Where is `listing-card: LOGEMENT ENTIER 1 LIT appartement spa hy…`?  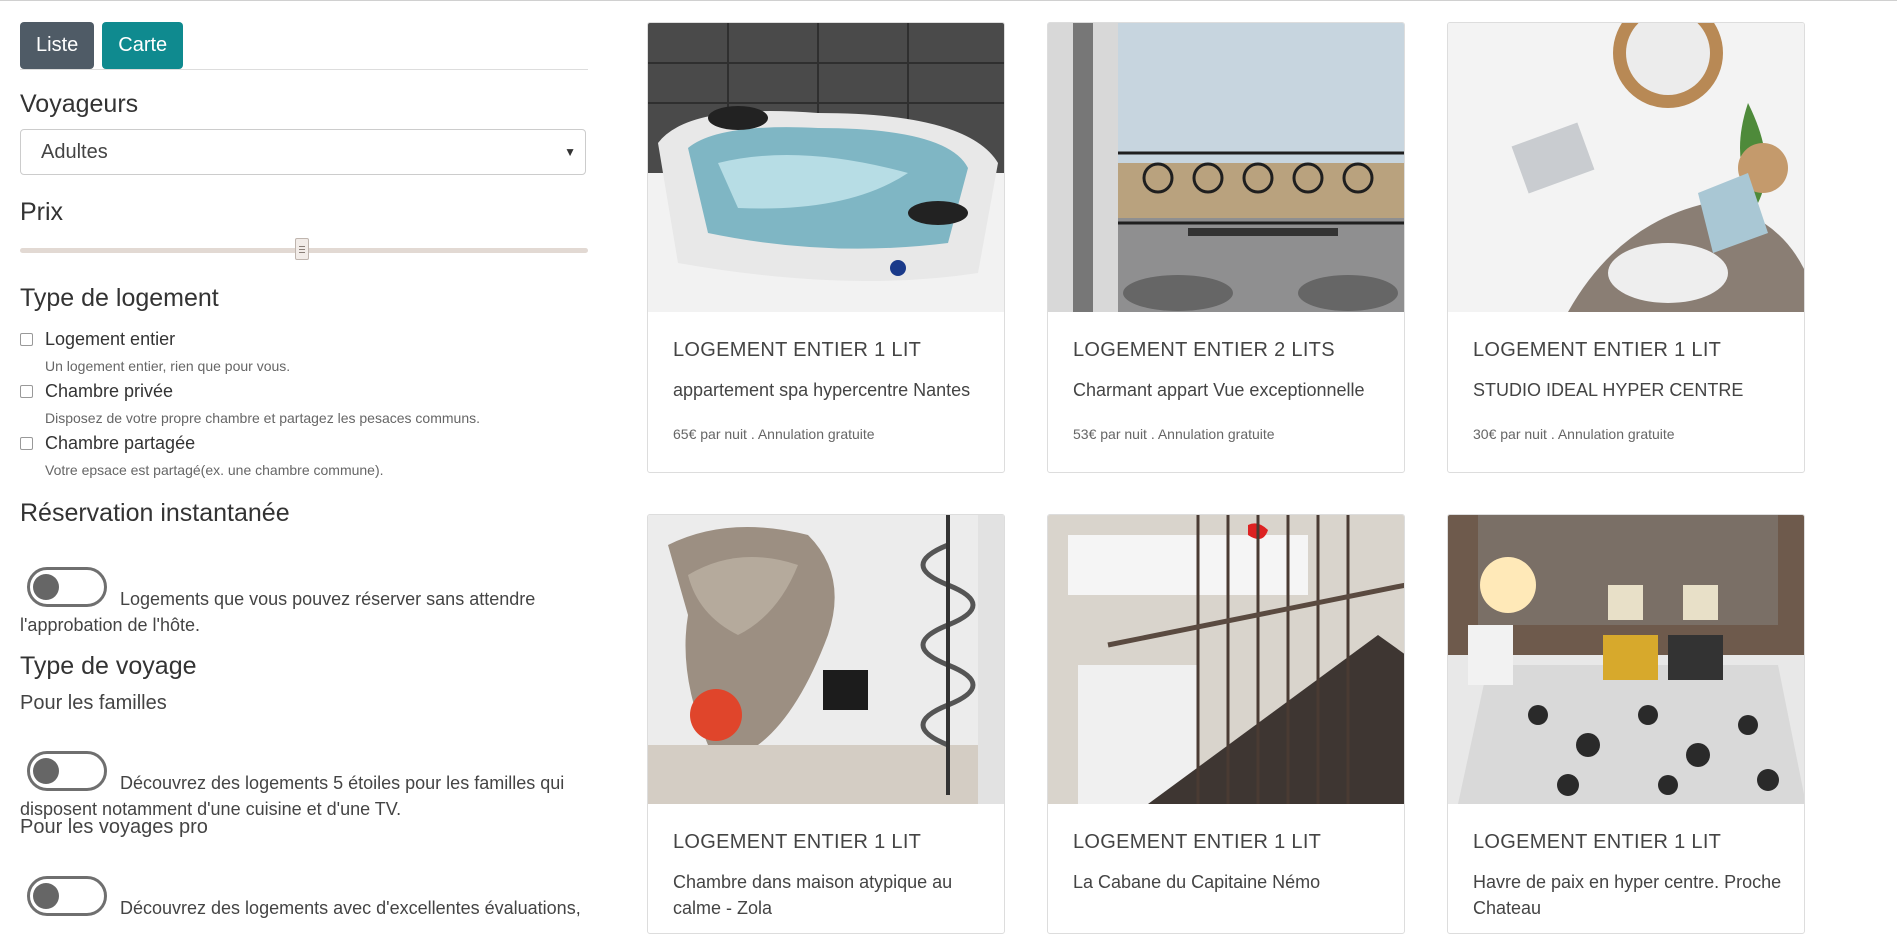
listing-card: LOGEMENT ENTIER 1 LIT appartement spa hy… is located at coordinates (826, 247).